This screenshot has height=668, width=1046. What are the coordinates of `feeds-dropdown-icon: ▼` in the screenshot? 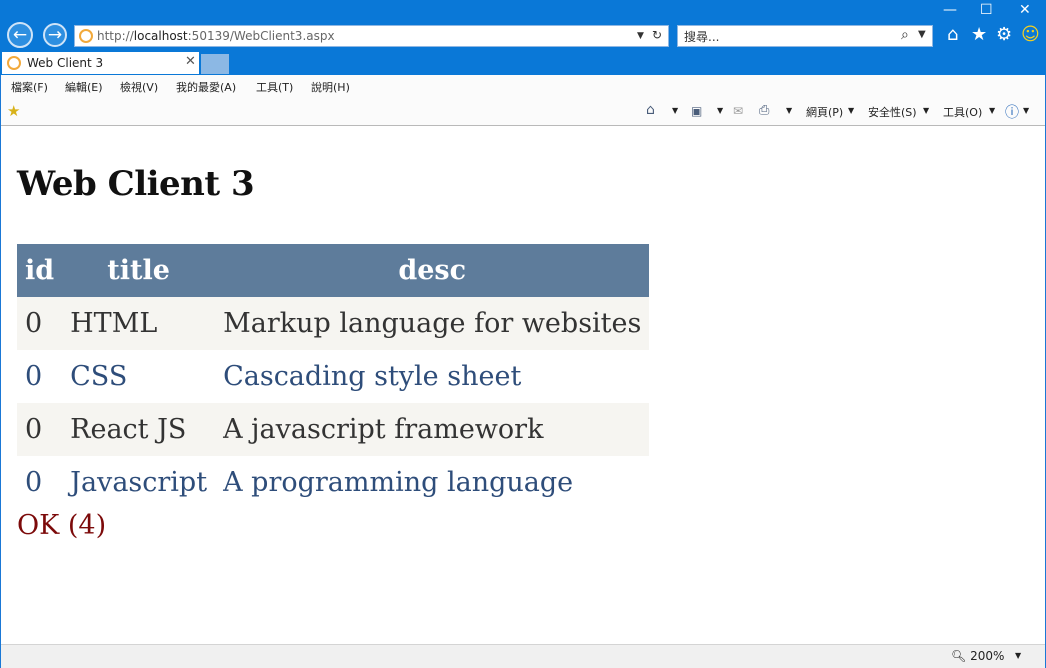 It's located at (720, 110).